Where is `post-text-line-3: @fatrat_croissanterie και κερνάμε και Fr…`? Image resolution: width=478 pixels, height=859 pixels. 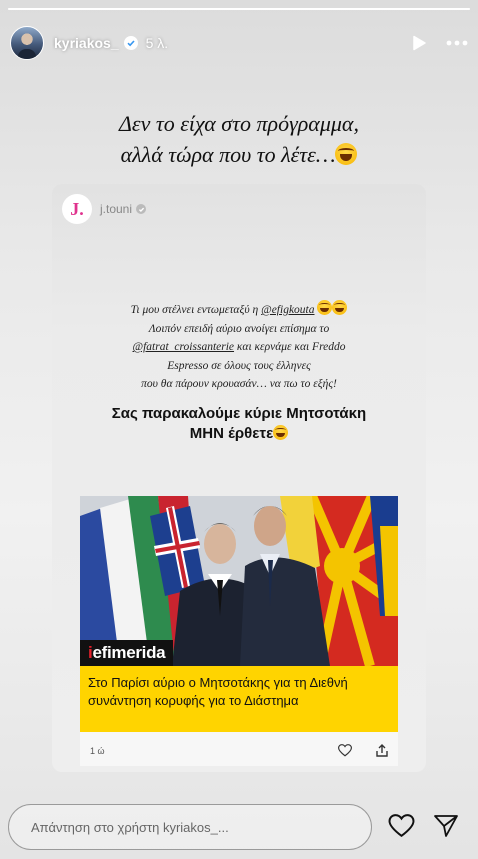 post-text-line-3: @fatrat_croissanterie και κερνάμε και Fr… is located at coordinates (239, 347).